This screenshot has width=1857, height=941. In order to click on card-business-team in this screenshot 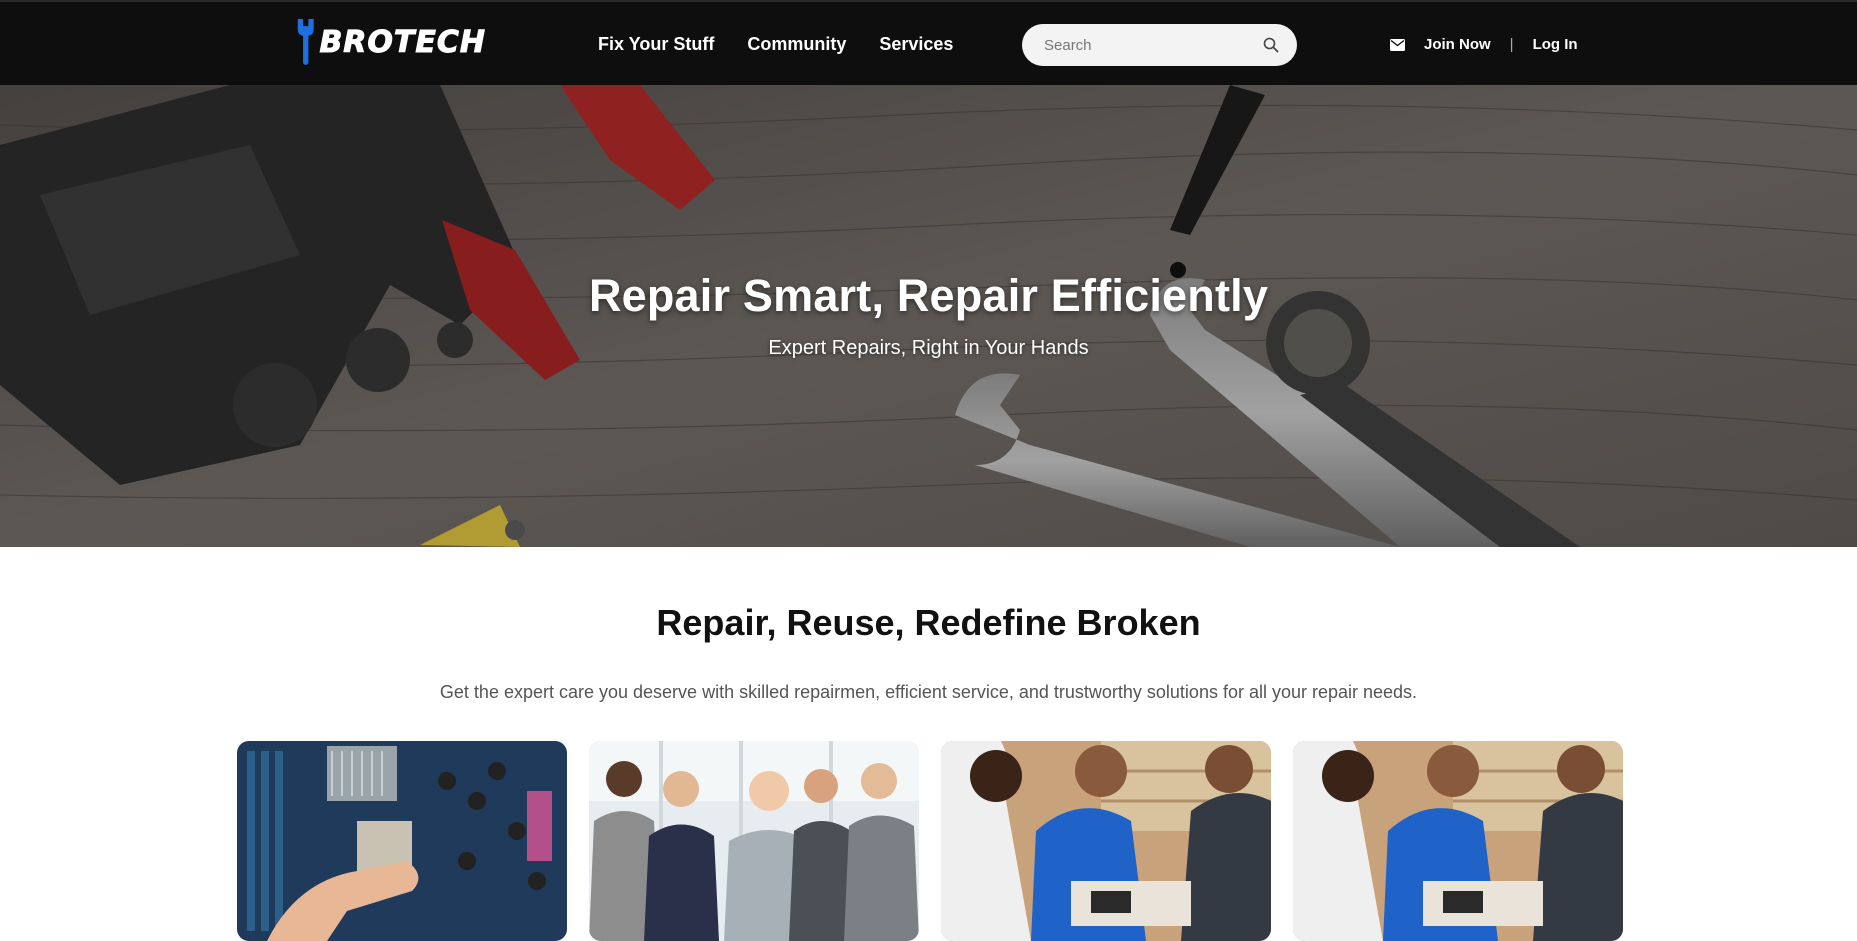, I will do `click(754, 841)`.